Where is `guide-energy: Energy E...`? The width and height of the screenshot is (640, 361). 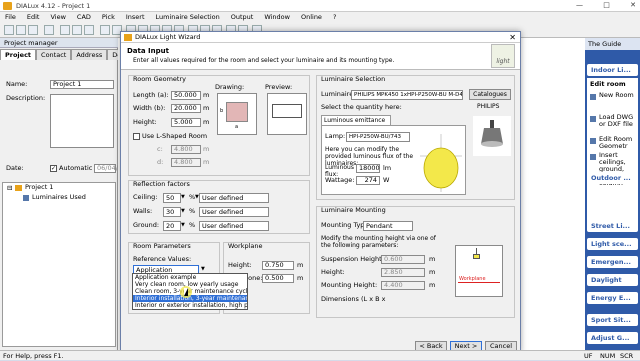
guide-energy: Energy E... is located at coordinates (612, 298).